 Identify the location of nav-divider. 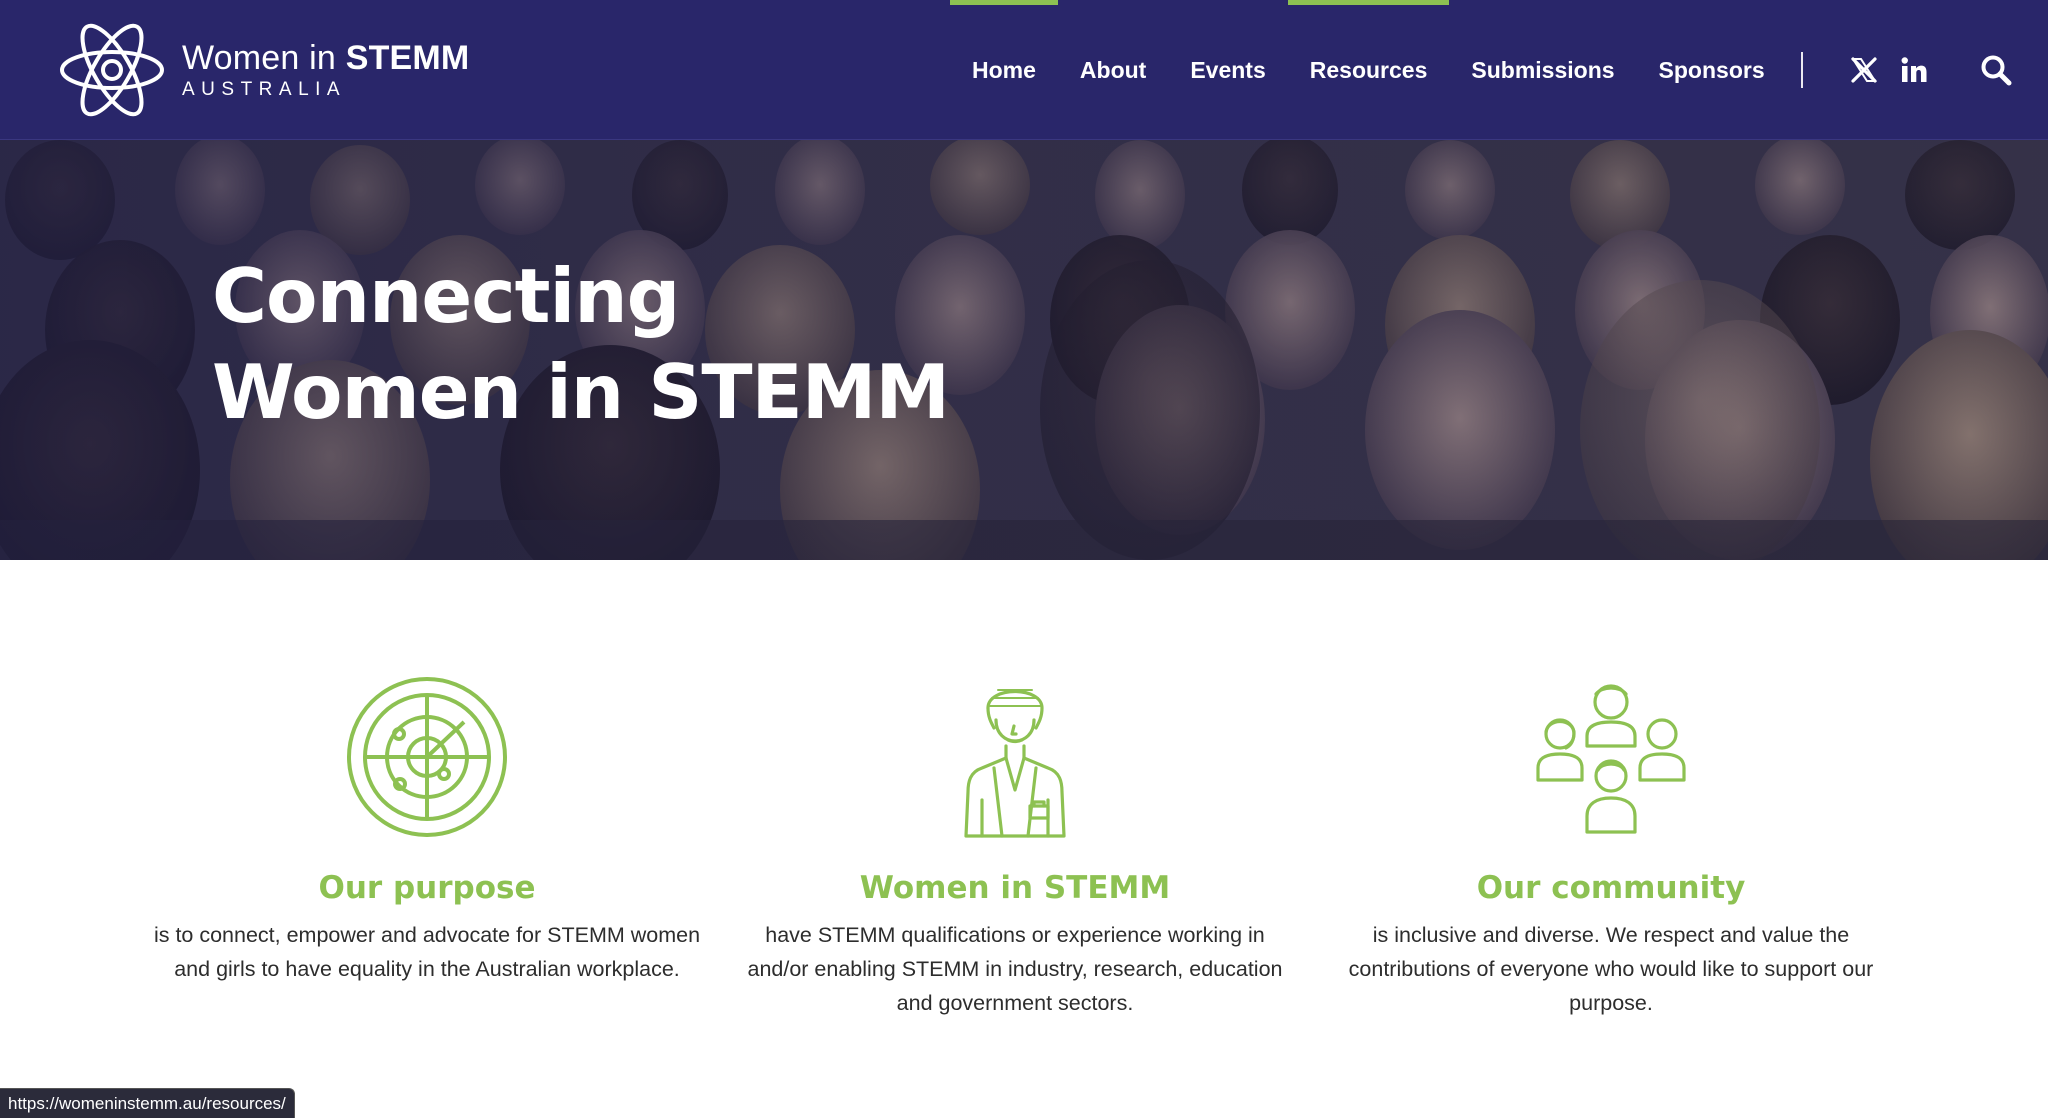
(1801, 70).